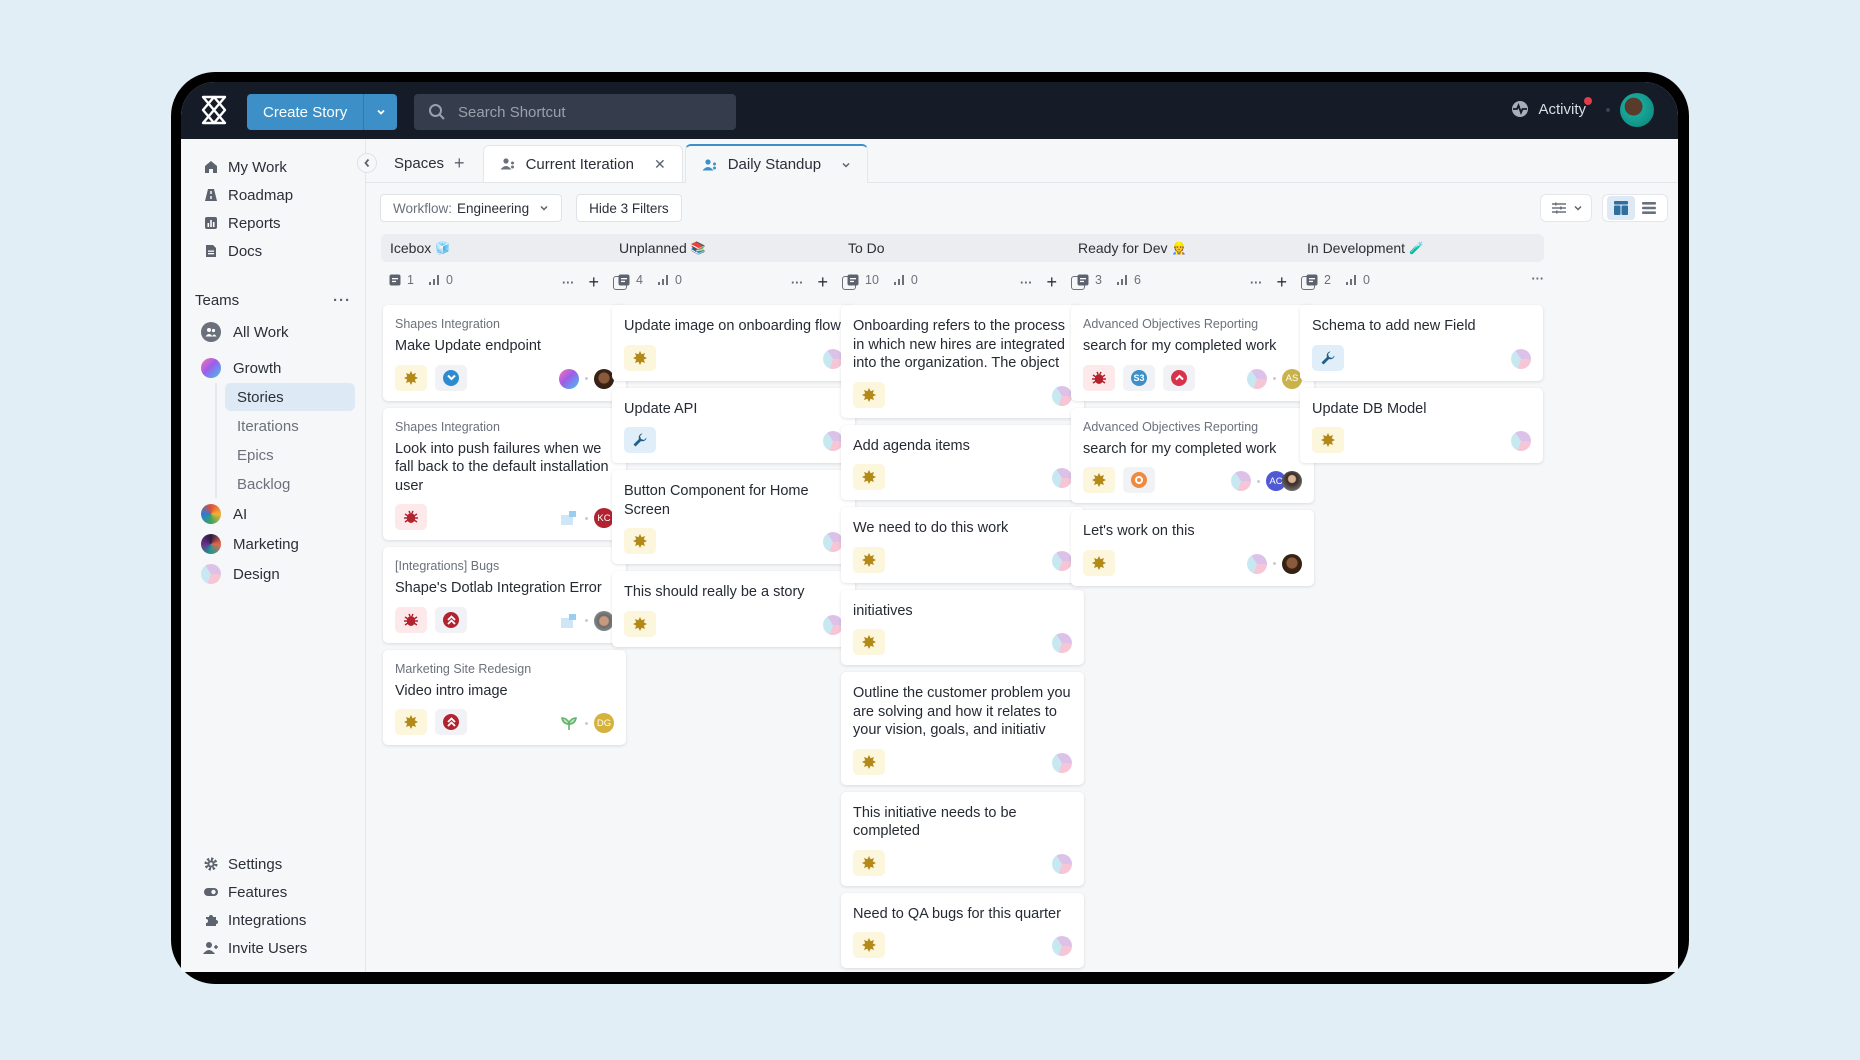 The height and width of the screenshot is (1060, 1860). I want to click on sidebar-item-epics: Epics, so click(290, 455).